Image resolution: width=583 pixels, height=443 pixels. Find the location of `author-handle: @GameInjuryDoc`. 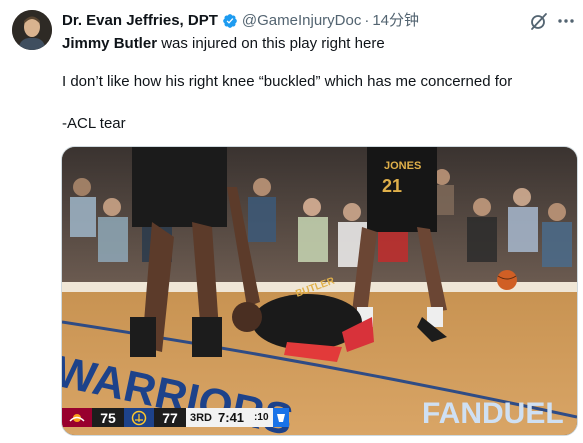

author-handle: @GameInjuryDoc is located at coordinates (301, 21).